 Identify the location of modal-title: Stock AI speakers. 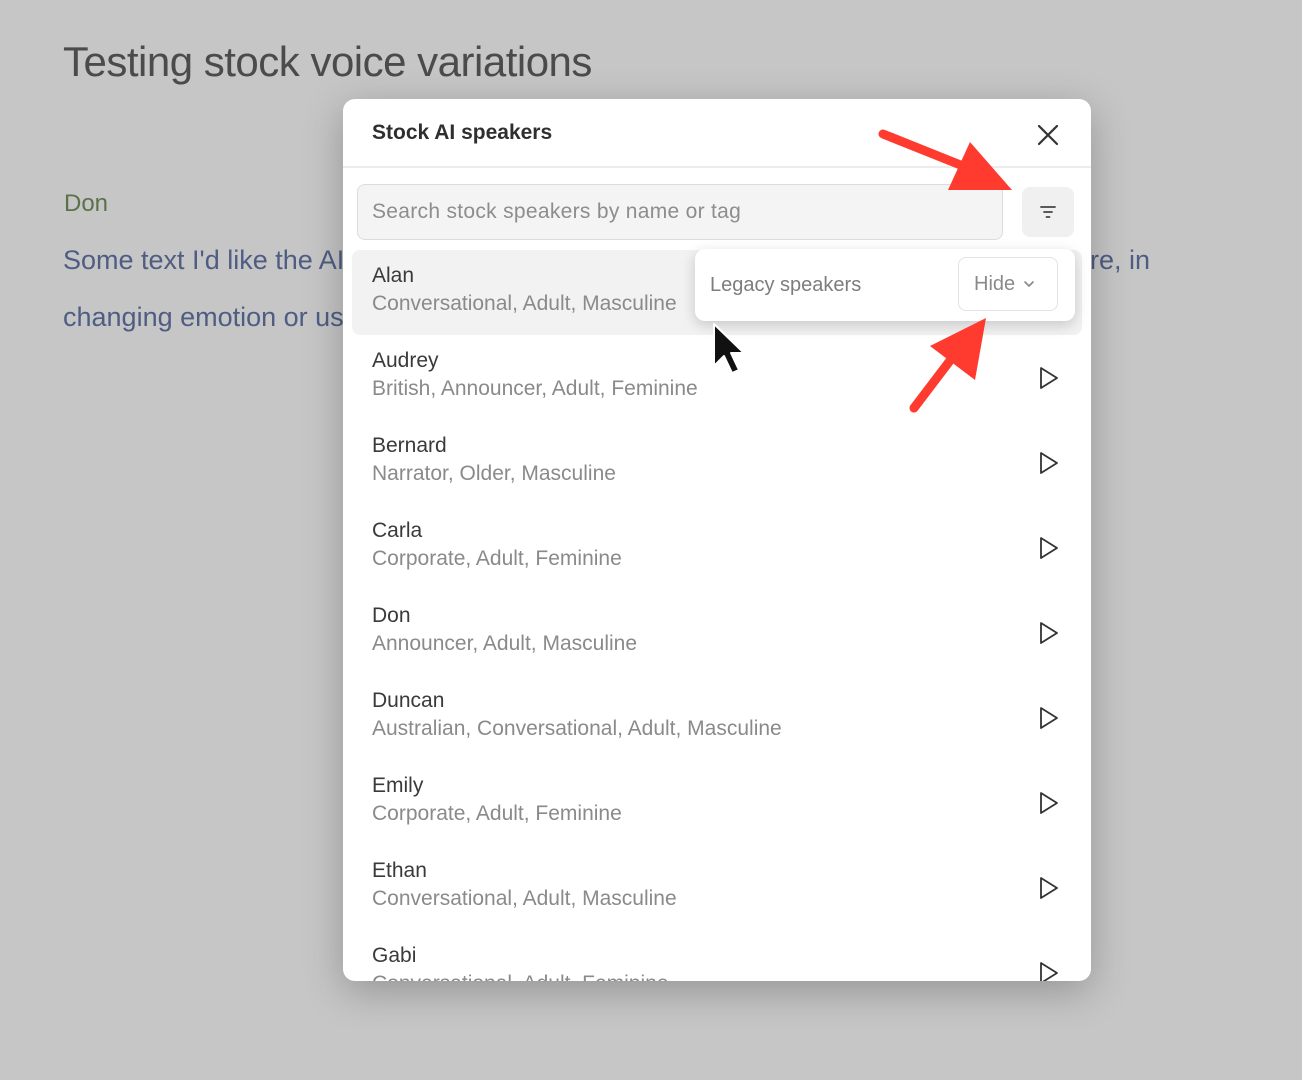
(462, 132).